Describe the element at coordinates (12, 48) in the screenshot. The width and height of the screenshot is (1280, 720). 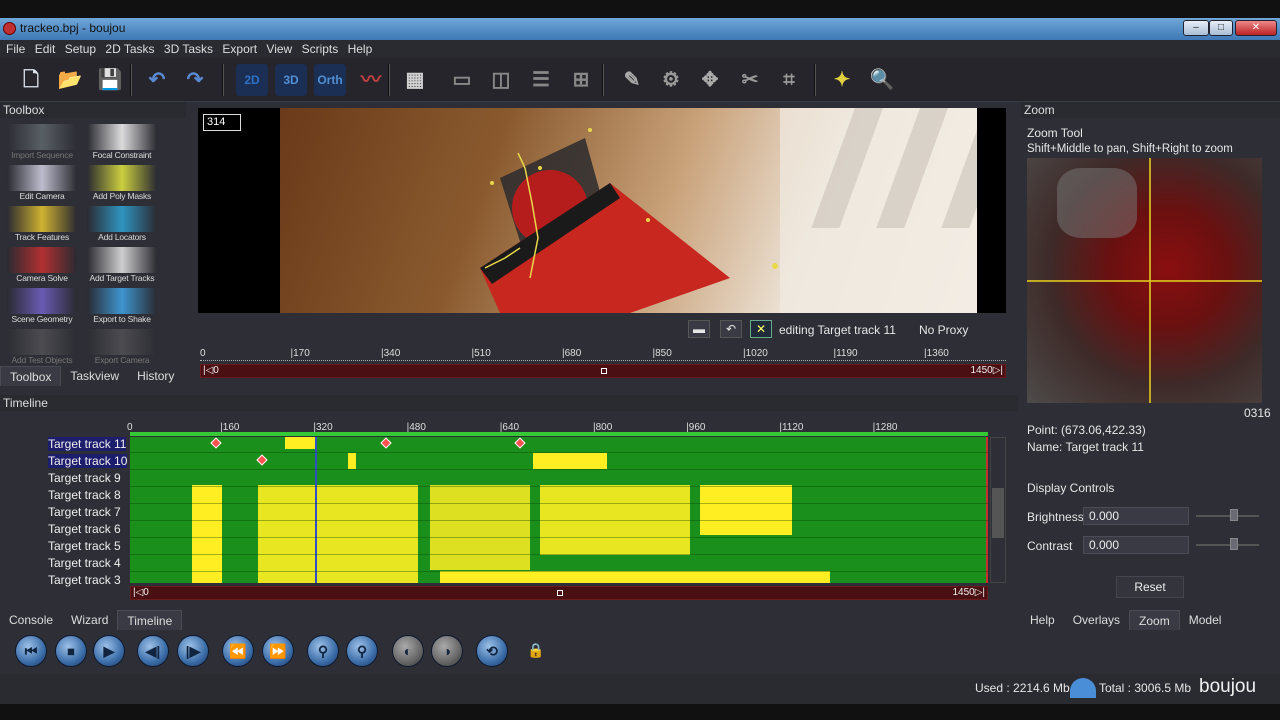
I see `menu-file: File` at that location.